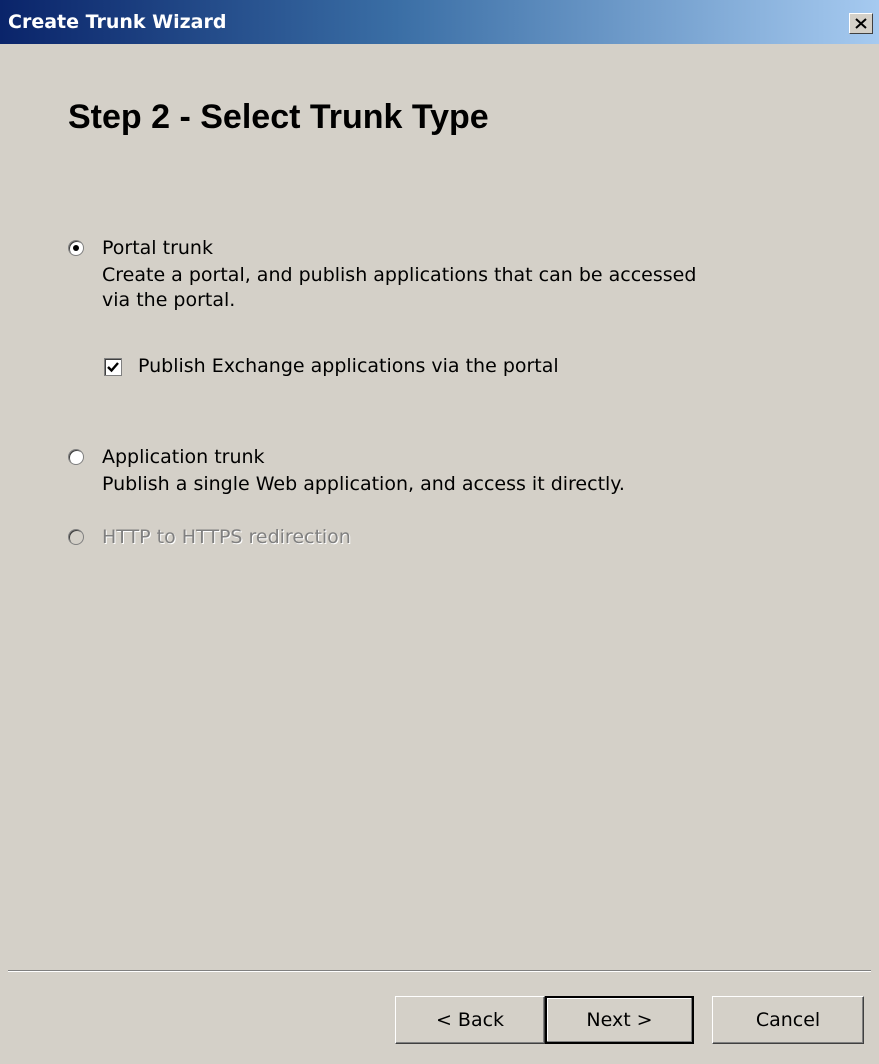  Describe the element at coordinates (470, 1020) in the screenshot. I see `back-button: < Back` at that location.